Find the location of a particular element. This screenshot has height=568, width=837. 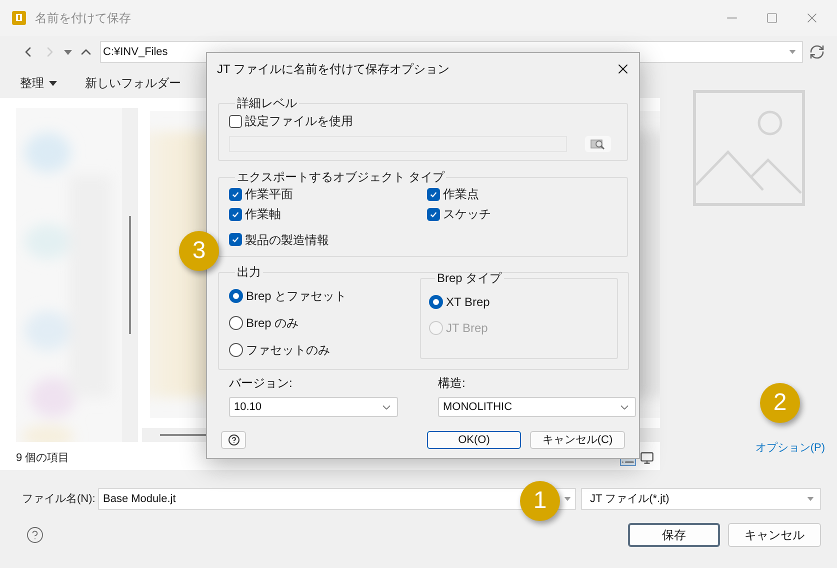

preview-view-icon is located at coordinates (647, 458).